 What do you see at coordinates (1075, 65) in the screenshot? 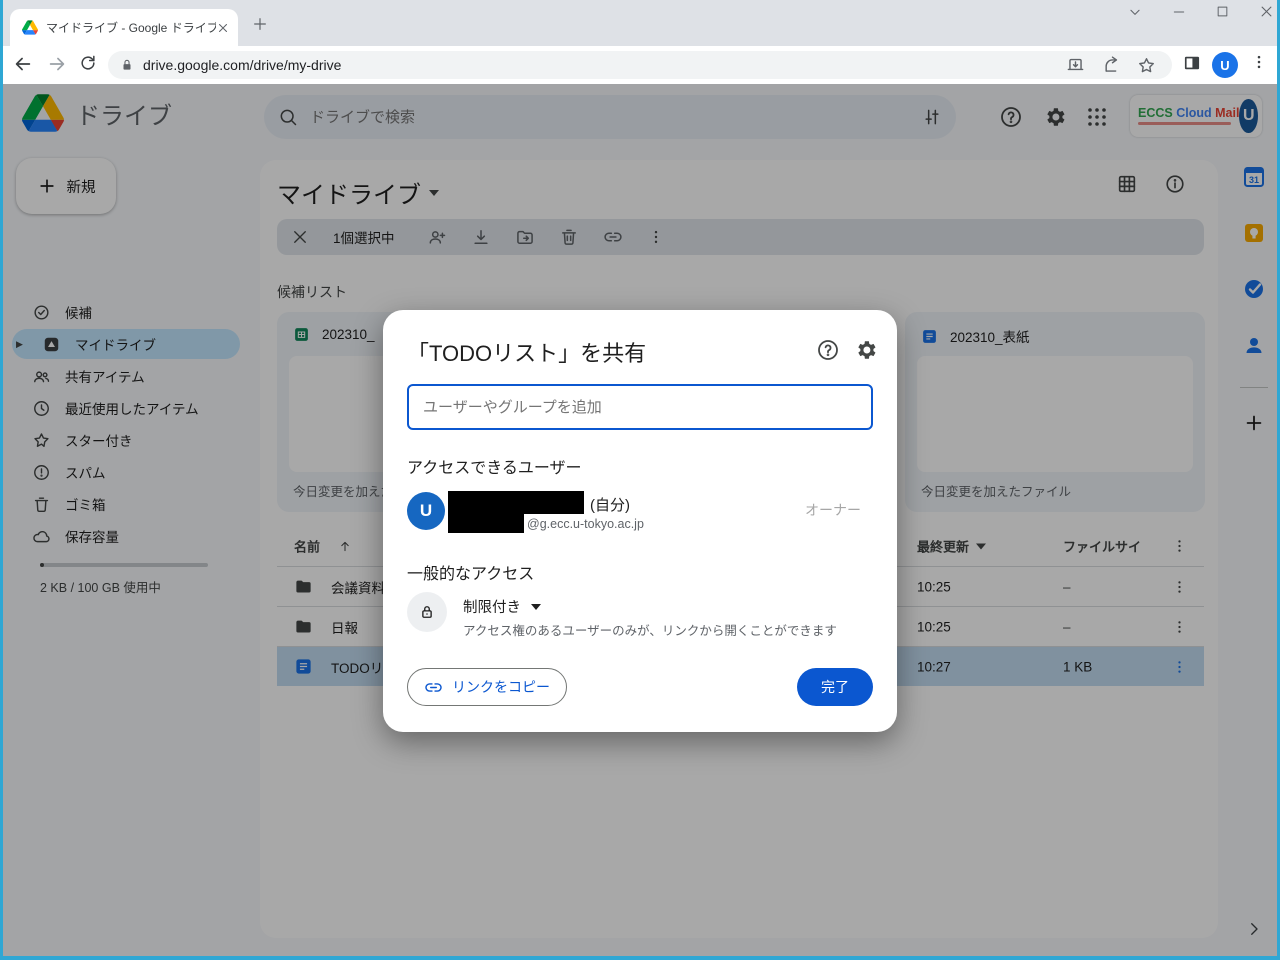
I see `install-icon` at bounding box center [1075, 65].